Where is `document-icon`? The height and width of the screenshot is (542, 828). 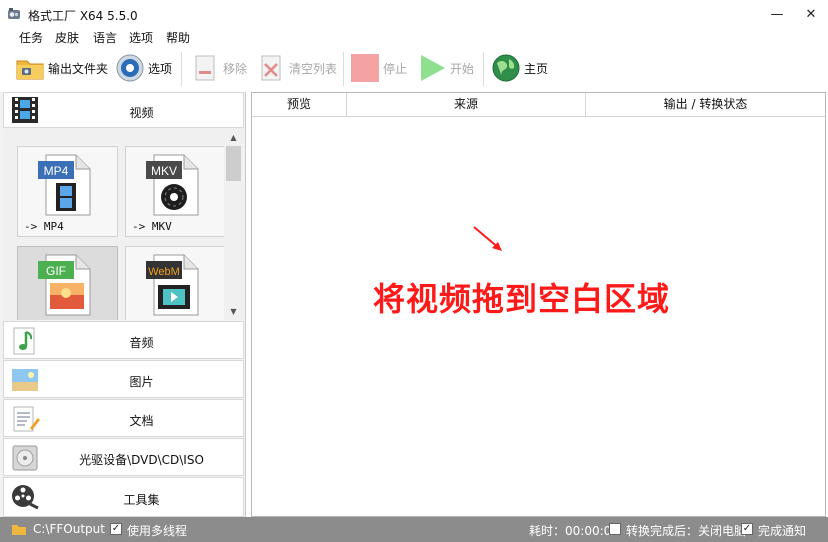
document-icon is located at coordinates (26, 419).